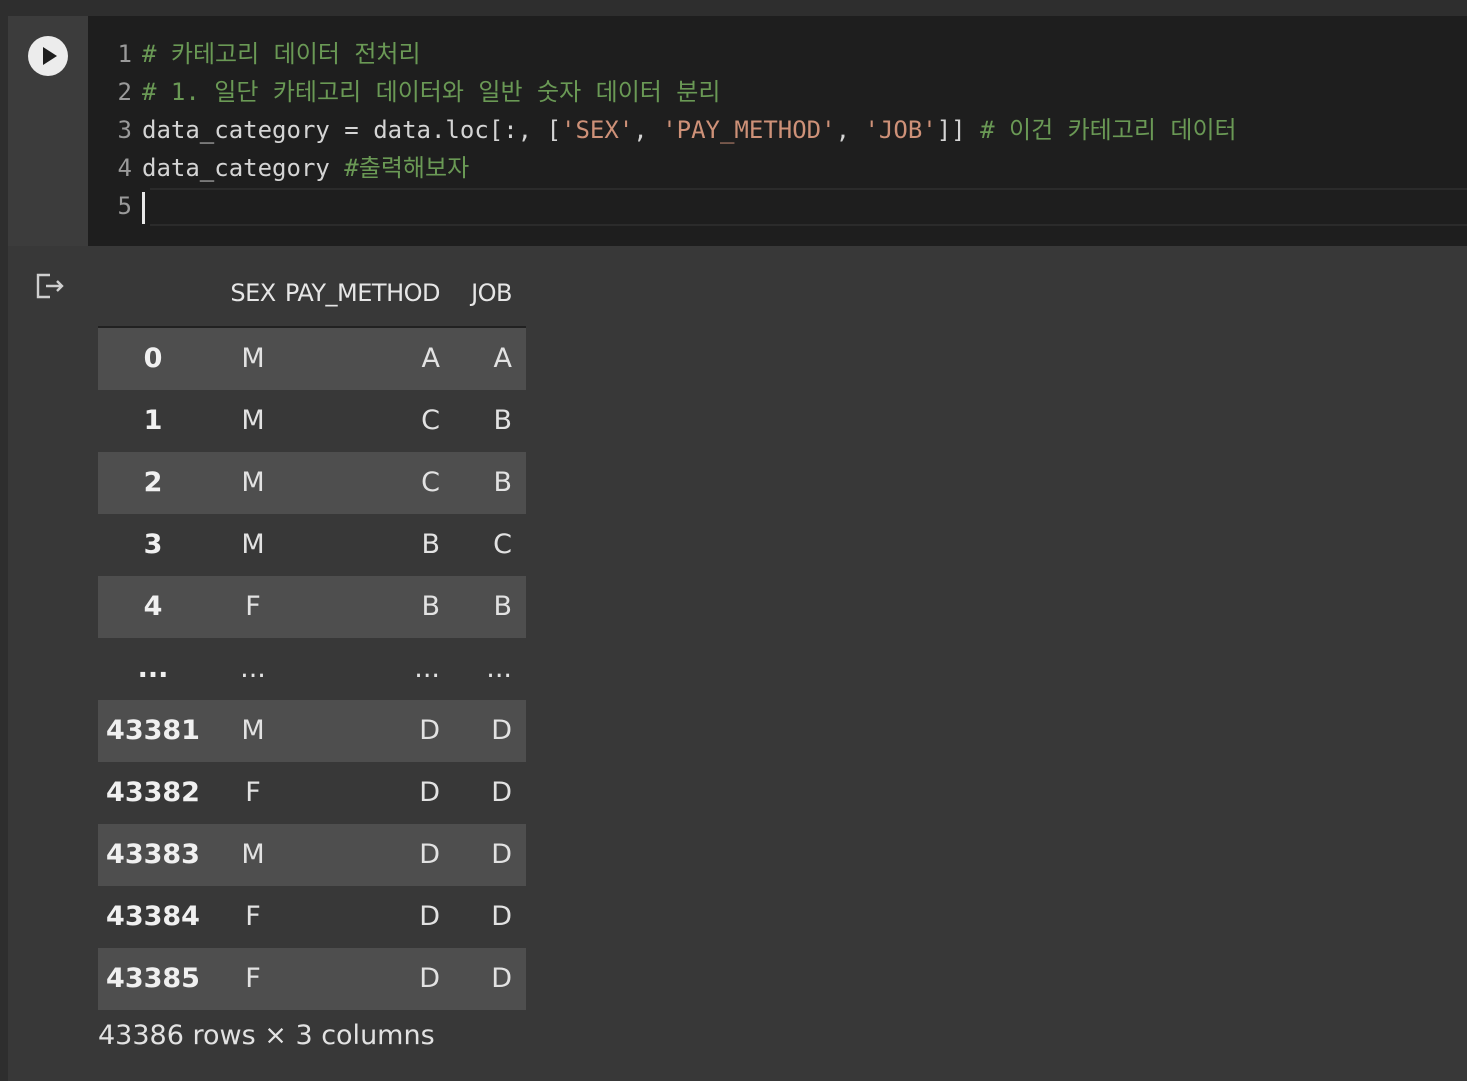  What do you see at coordinates (407, 168) in the screenshot?
I see `code-comment: #출력해보자` at bounding box center [407, 168].